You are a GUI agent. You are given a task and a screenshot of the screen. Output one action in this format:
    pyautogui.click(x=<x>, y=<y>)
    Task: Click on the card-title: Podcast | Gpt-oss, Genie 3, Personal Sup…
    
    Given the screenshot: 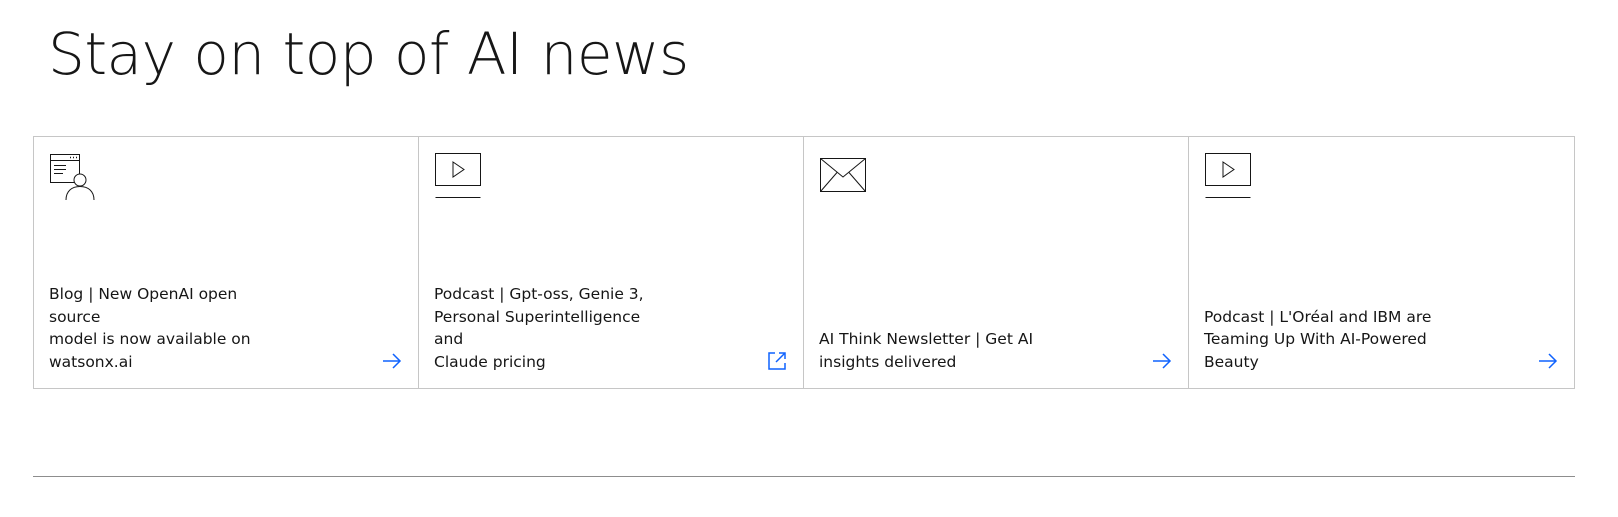 What is the action you would take?
    pyautogui.click(x=539, y=328)
    